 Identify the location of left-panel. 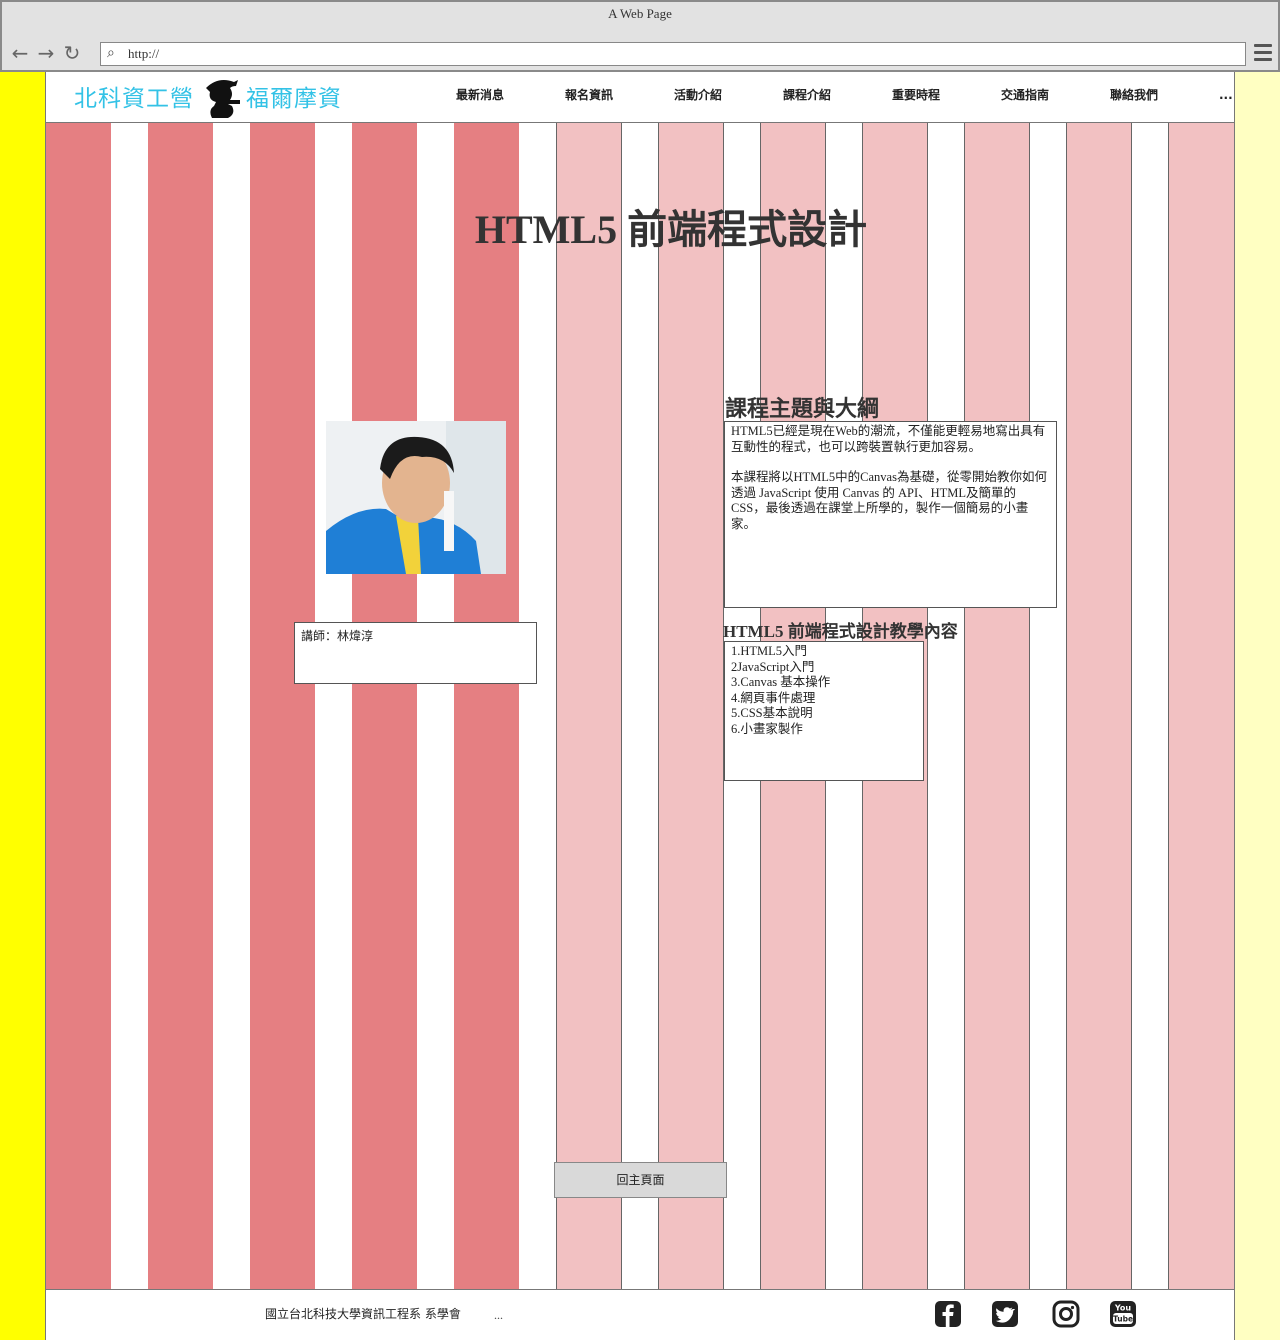
(23, 706).